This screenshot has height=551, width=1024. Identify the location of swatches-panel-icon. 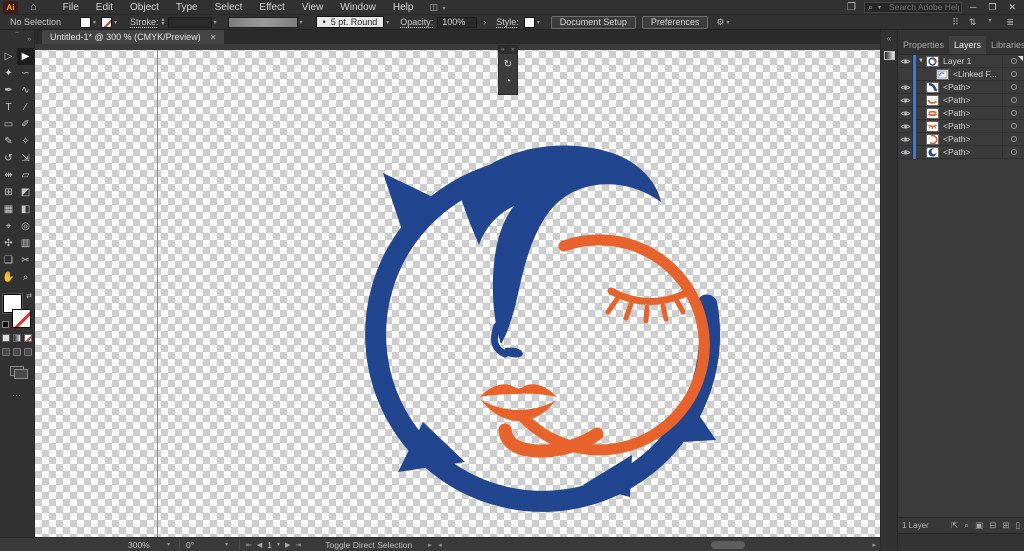
(889, 55).